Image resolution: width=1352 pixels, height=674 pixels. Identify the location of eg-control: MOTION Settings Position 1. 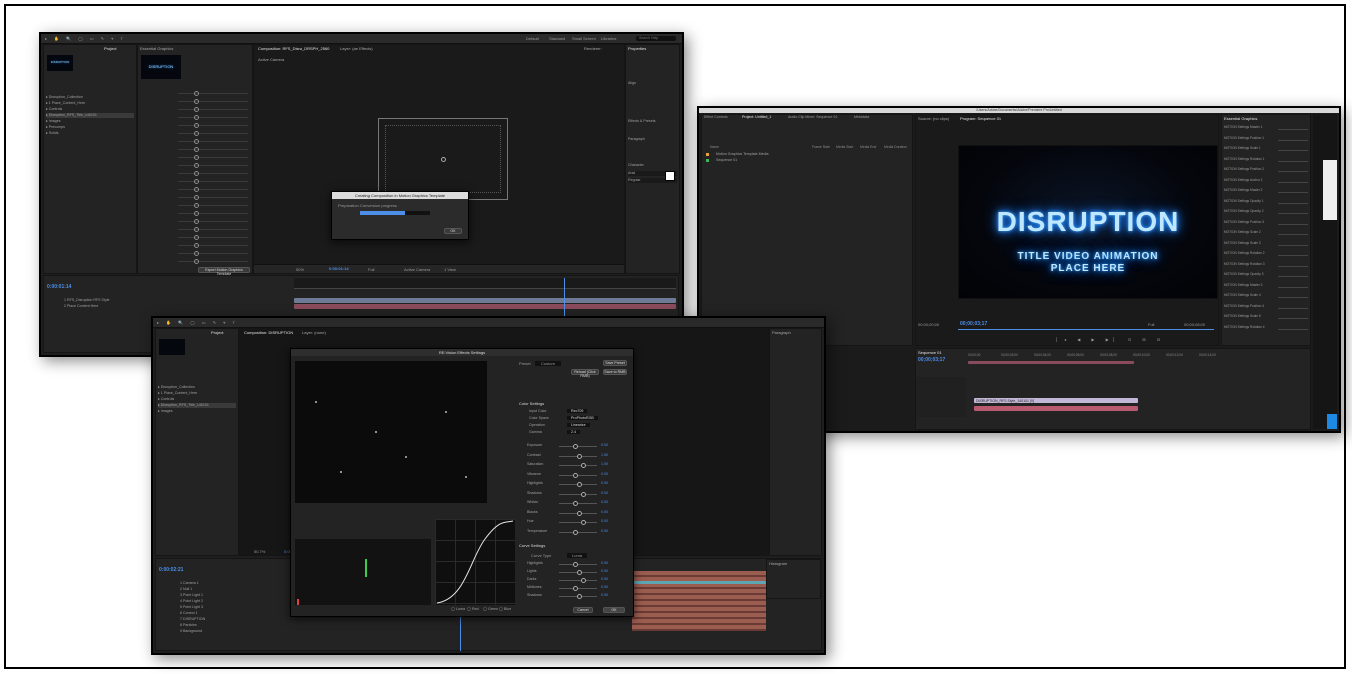
(1266, 140).